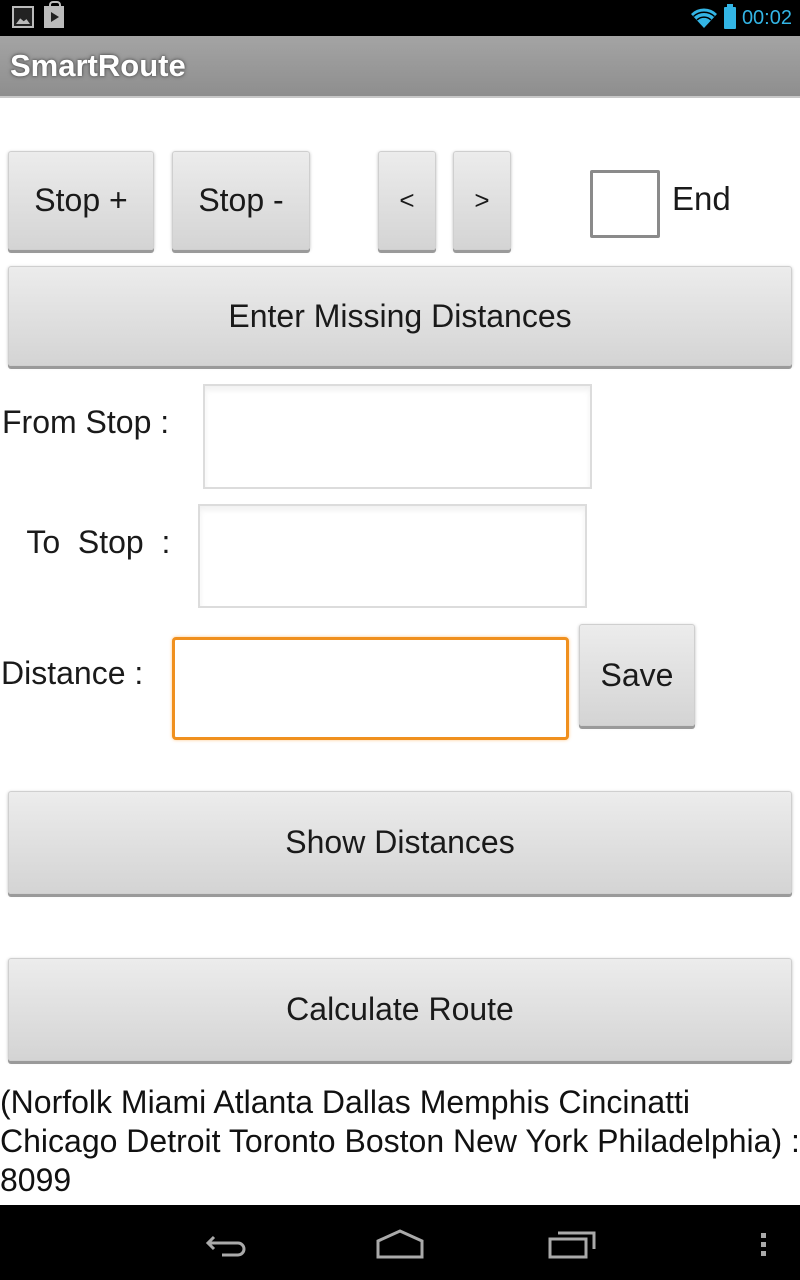 The width and height of the screenshot is (800, 1280). Describe the element at coordinates (38, 14) in the screenshot. I see `notification-icons` at that location.